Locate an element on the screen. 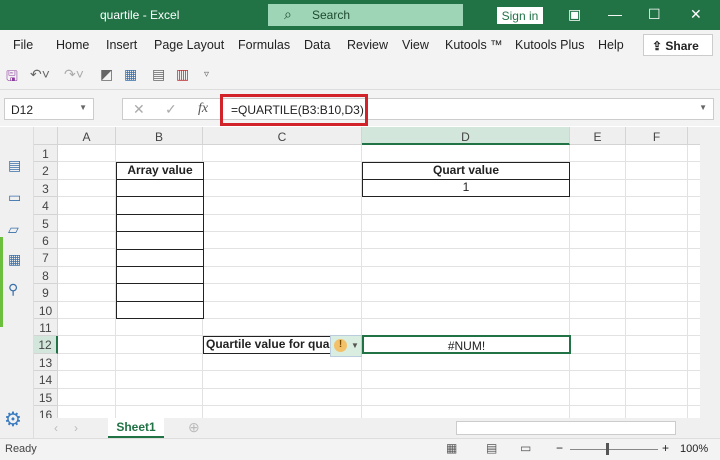  col-header-g is located at coordinates (694, 136).